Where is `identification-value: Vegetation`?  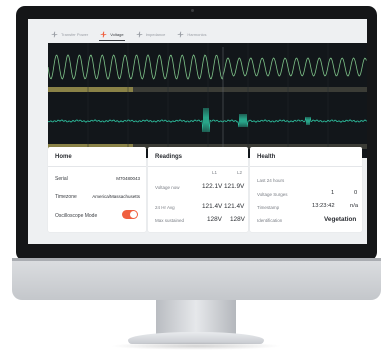 identification-value: Vegetation is located at coordinates (340, 219).